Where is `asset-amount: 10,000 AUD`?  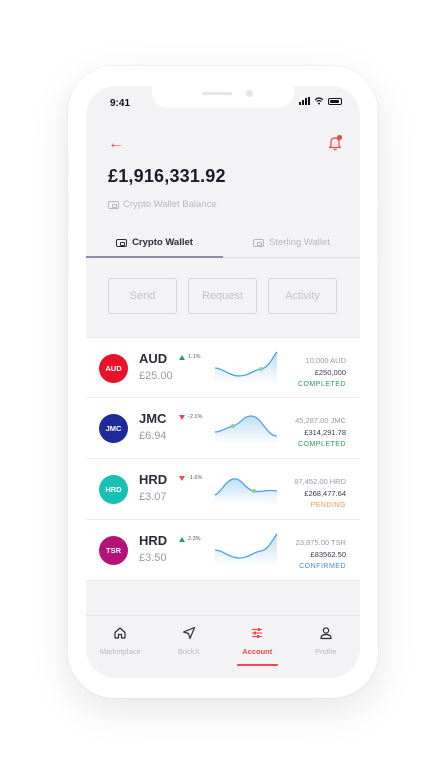 asset-amount: 10,000 AUD is located at coordinates (325, 360).